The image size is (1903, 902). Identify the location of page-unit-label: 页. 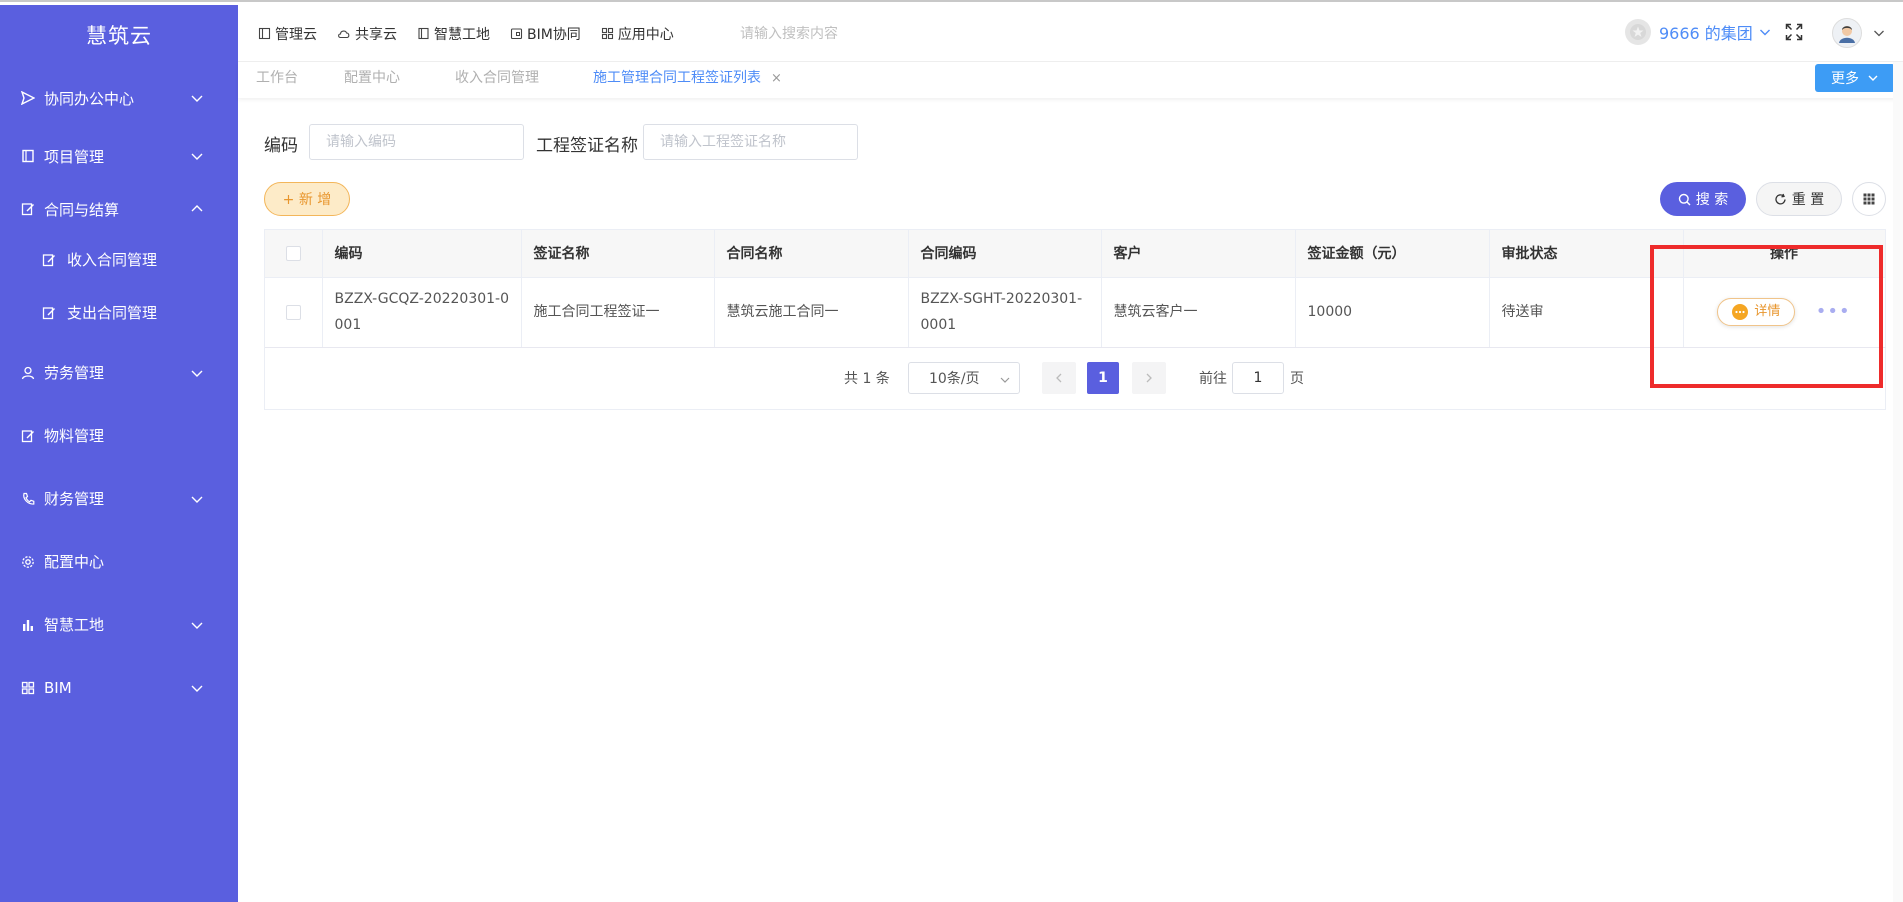
(1297, 379).